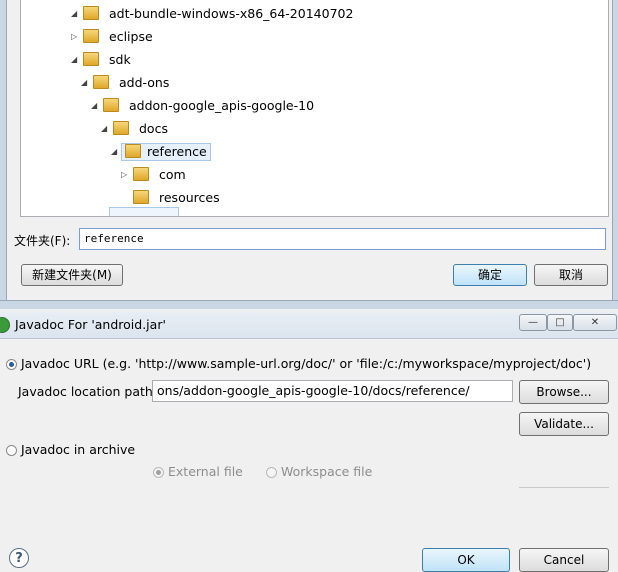 Image resolution: width=618 pixels, height=572 pixels. Describe the element at coordinates (466, 560) in the screenshot. I see `ok-button: OK` at that location.